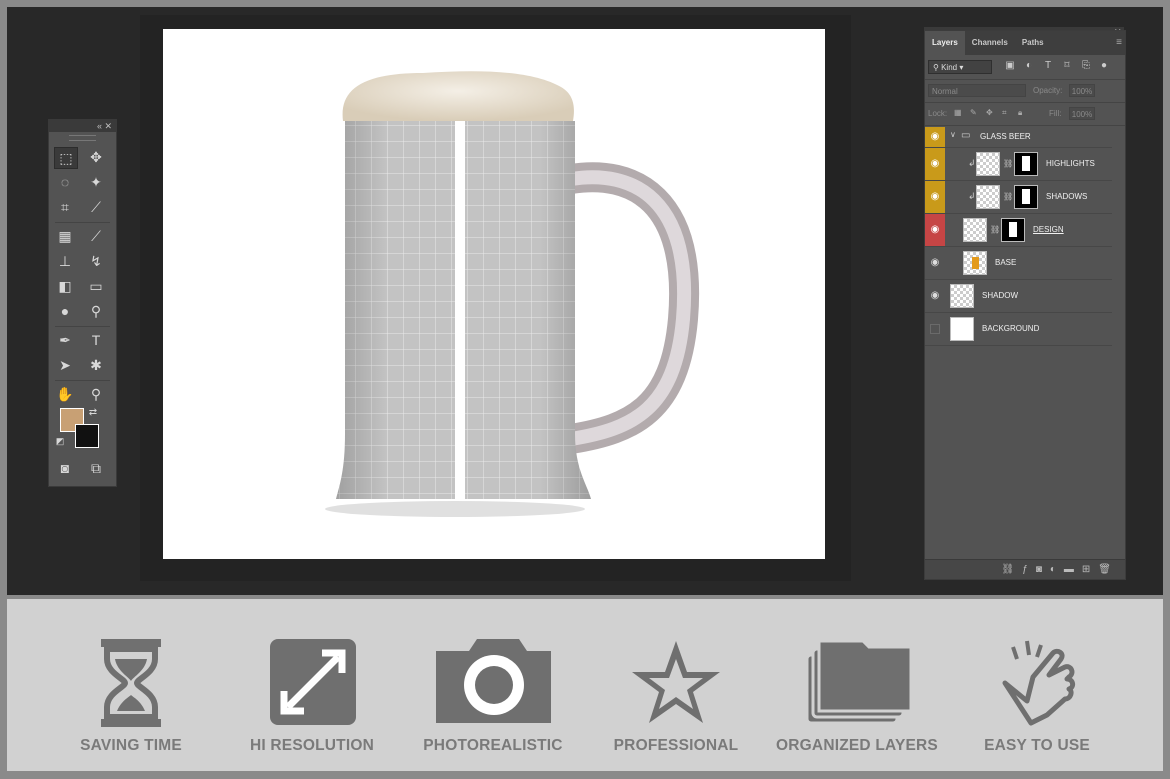 This screenshot has width=1170, height=779. What do you see at coordinates (949, 67) in the screenshot?
I see `filter-kind-value: Kind` at bounding box center [949, 67].